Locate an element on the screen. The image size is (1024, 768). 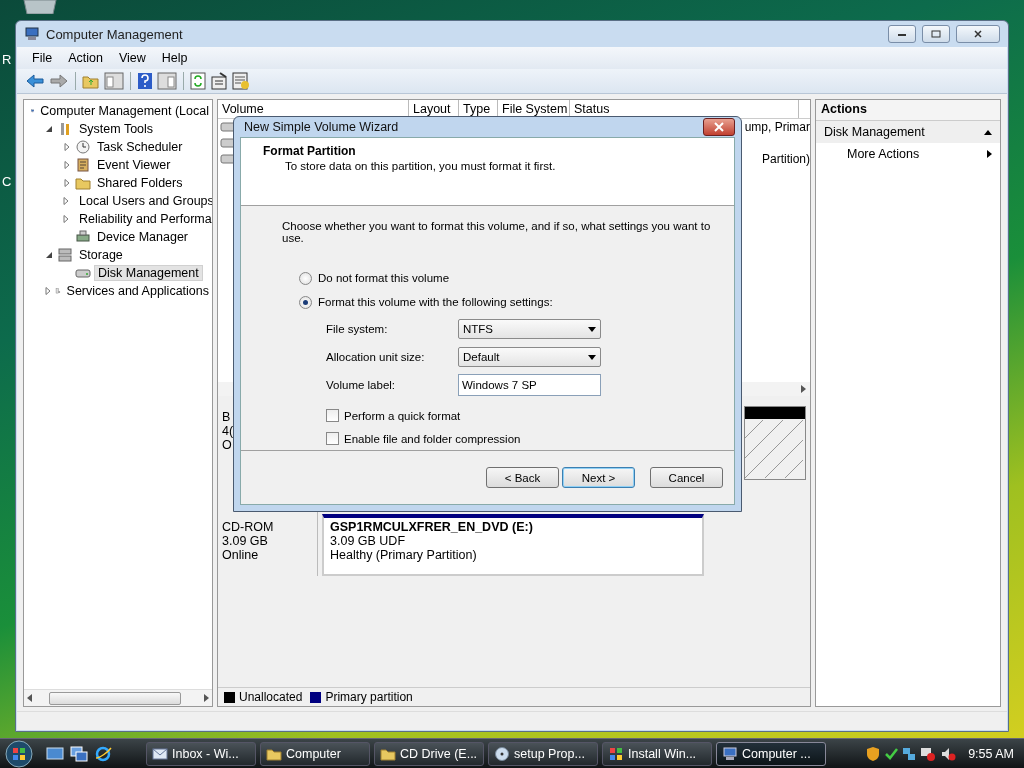
help-icon is located at coordinates (145, 81).